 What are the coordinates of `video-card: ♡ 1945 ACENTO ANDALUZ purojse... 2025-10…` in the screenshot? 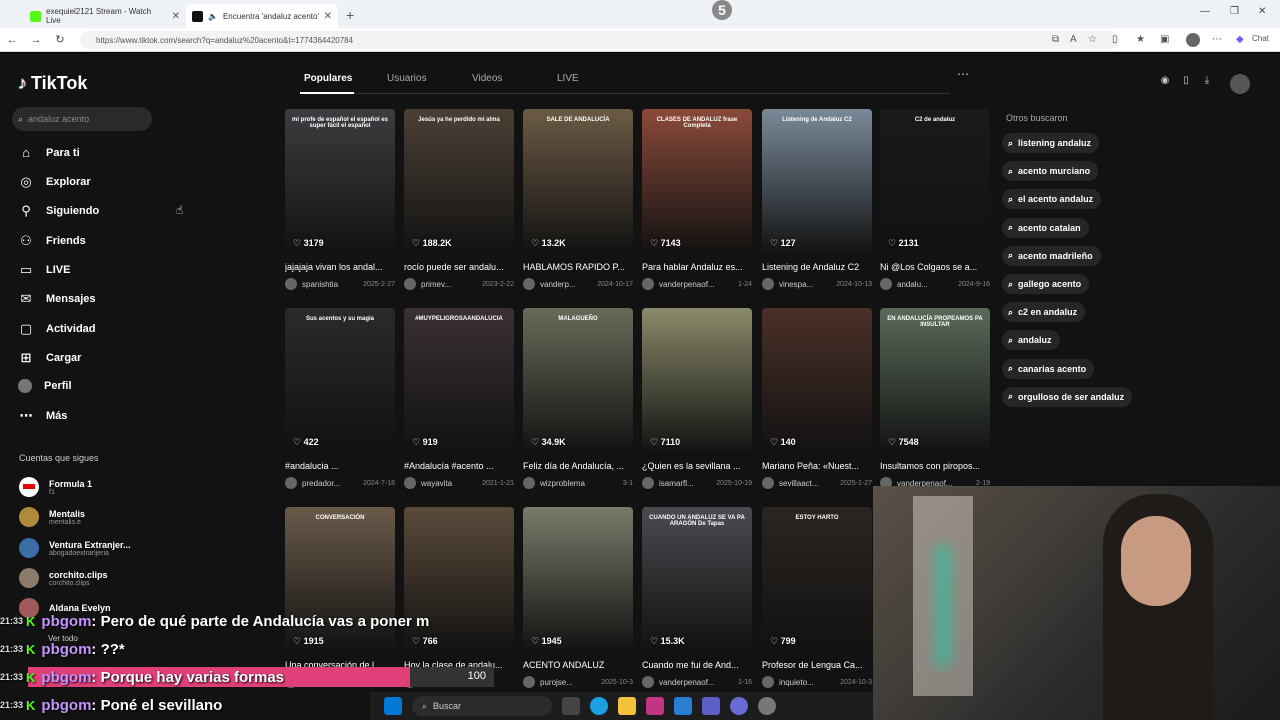 It's located at (578, 597).